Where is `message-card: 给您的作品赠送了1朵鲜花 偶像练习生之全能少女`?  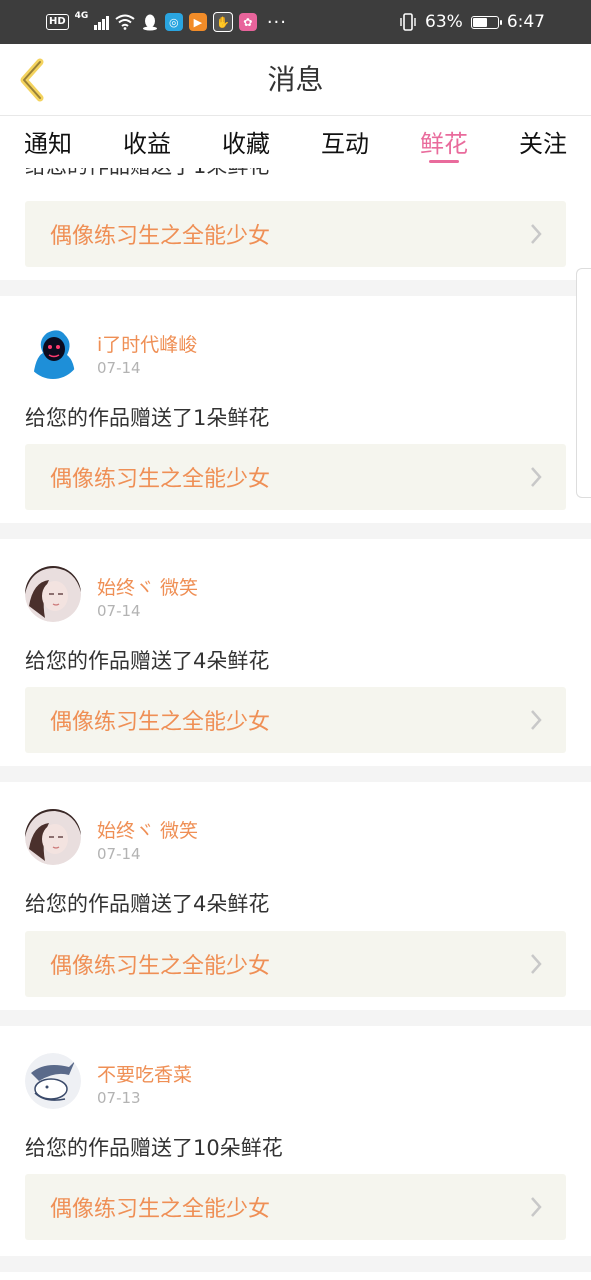 message-card: 给您的作品赠送了1朵鲜花 偶像练习生之全能少女 is located at coordinates (295, 224).